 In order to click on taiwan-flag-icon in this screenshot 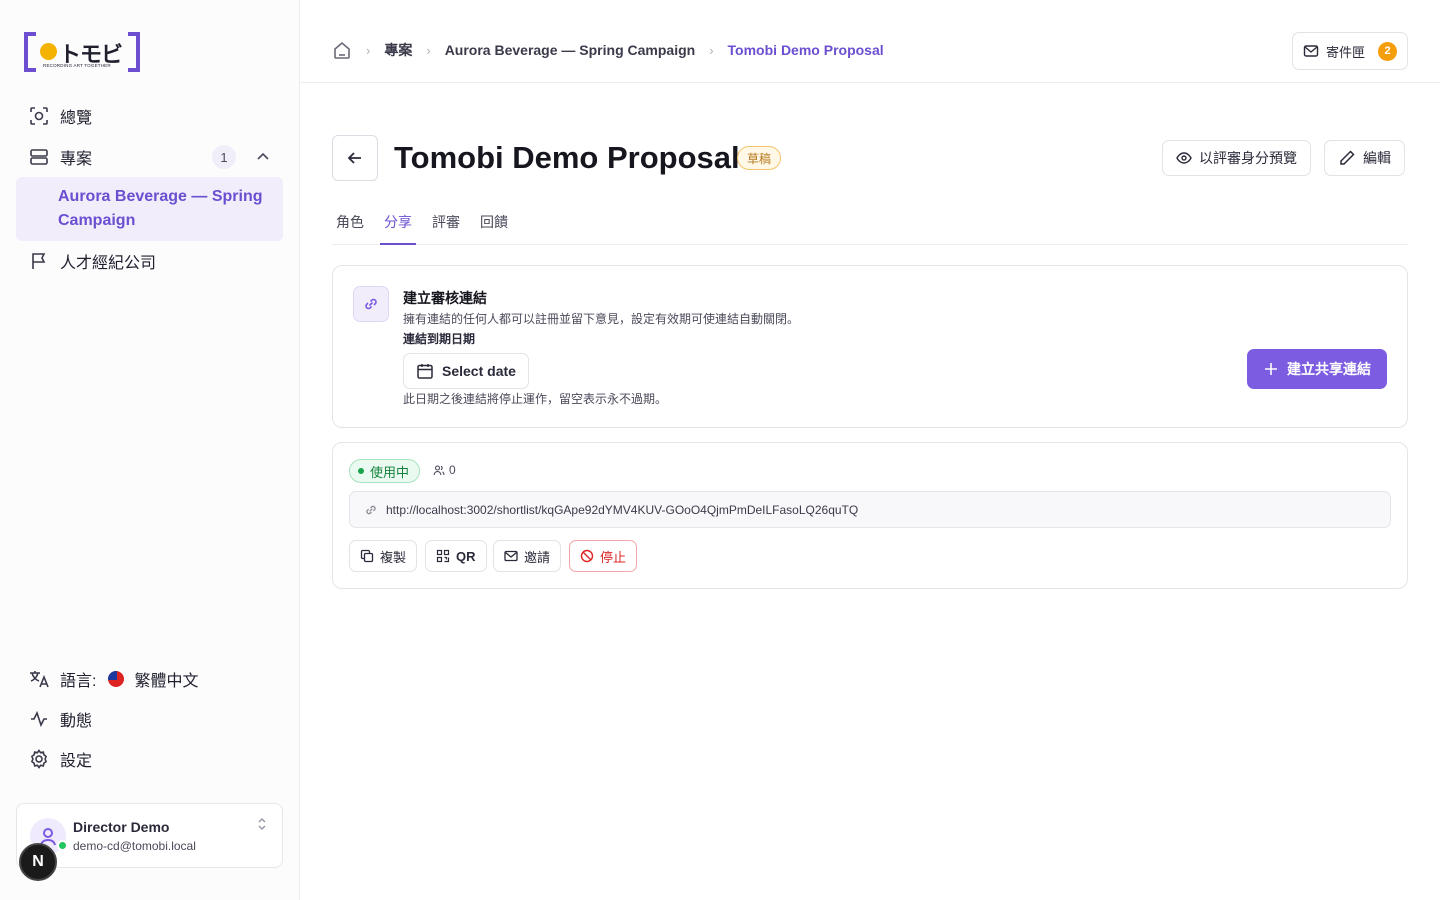, I will do `click(116, 679)`.